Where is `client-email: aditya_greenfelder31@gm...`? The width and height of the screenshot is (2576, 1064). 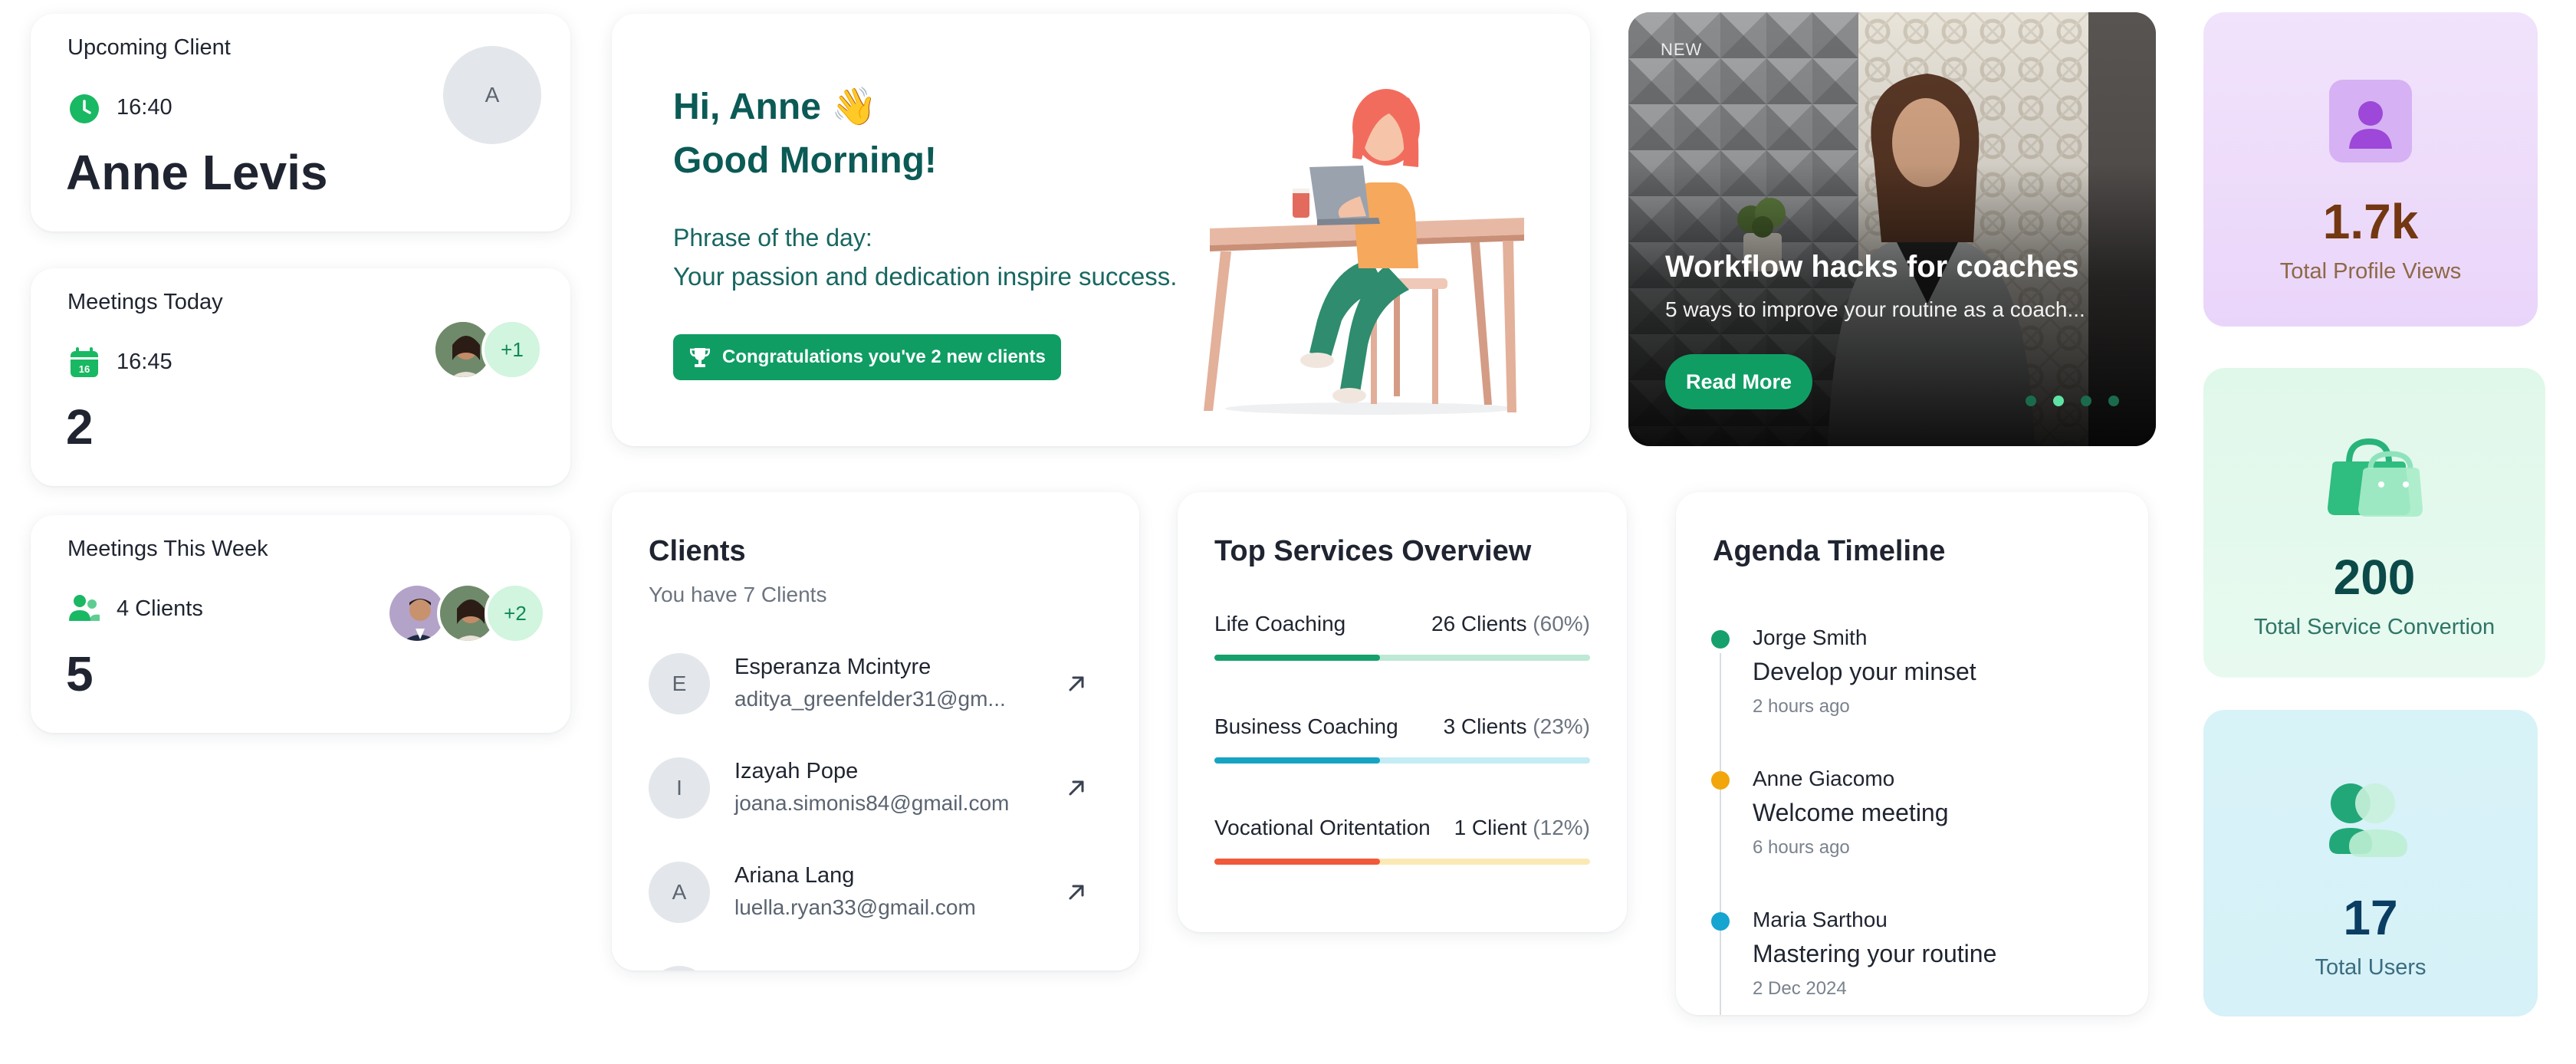 client-email: aditya_greenfelder31@gm... is located at coordinates (870, 699).